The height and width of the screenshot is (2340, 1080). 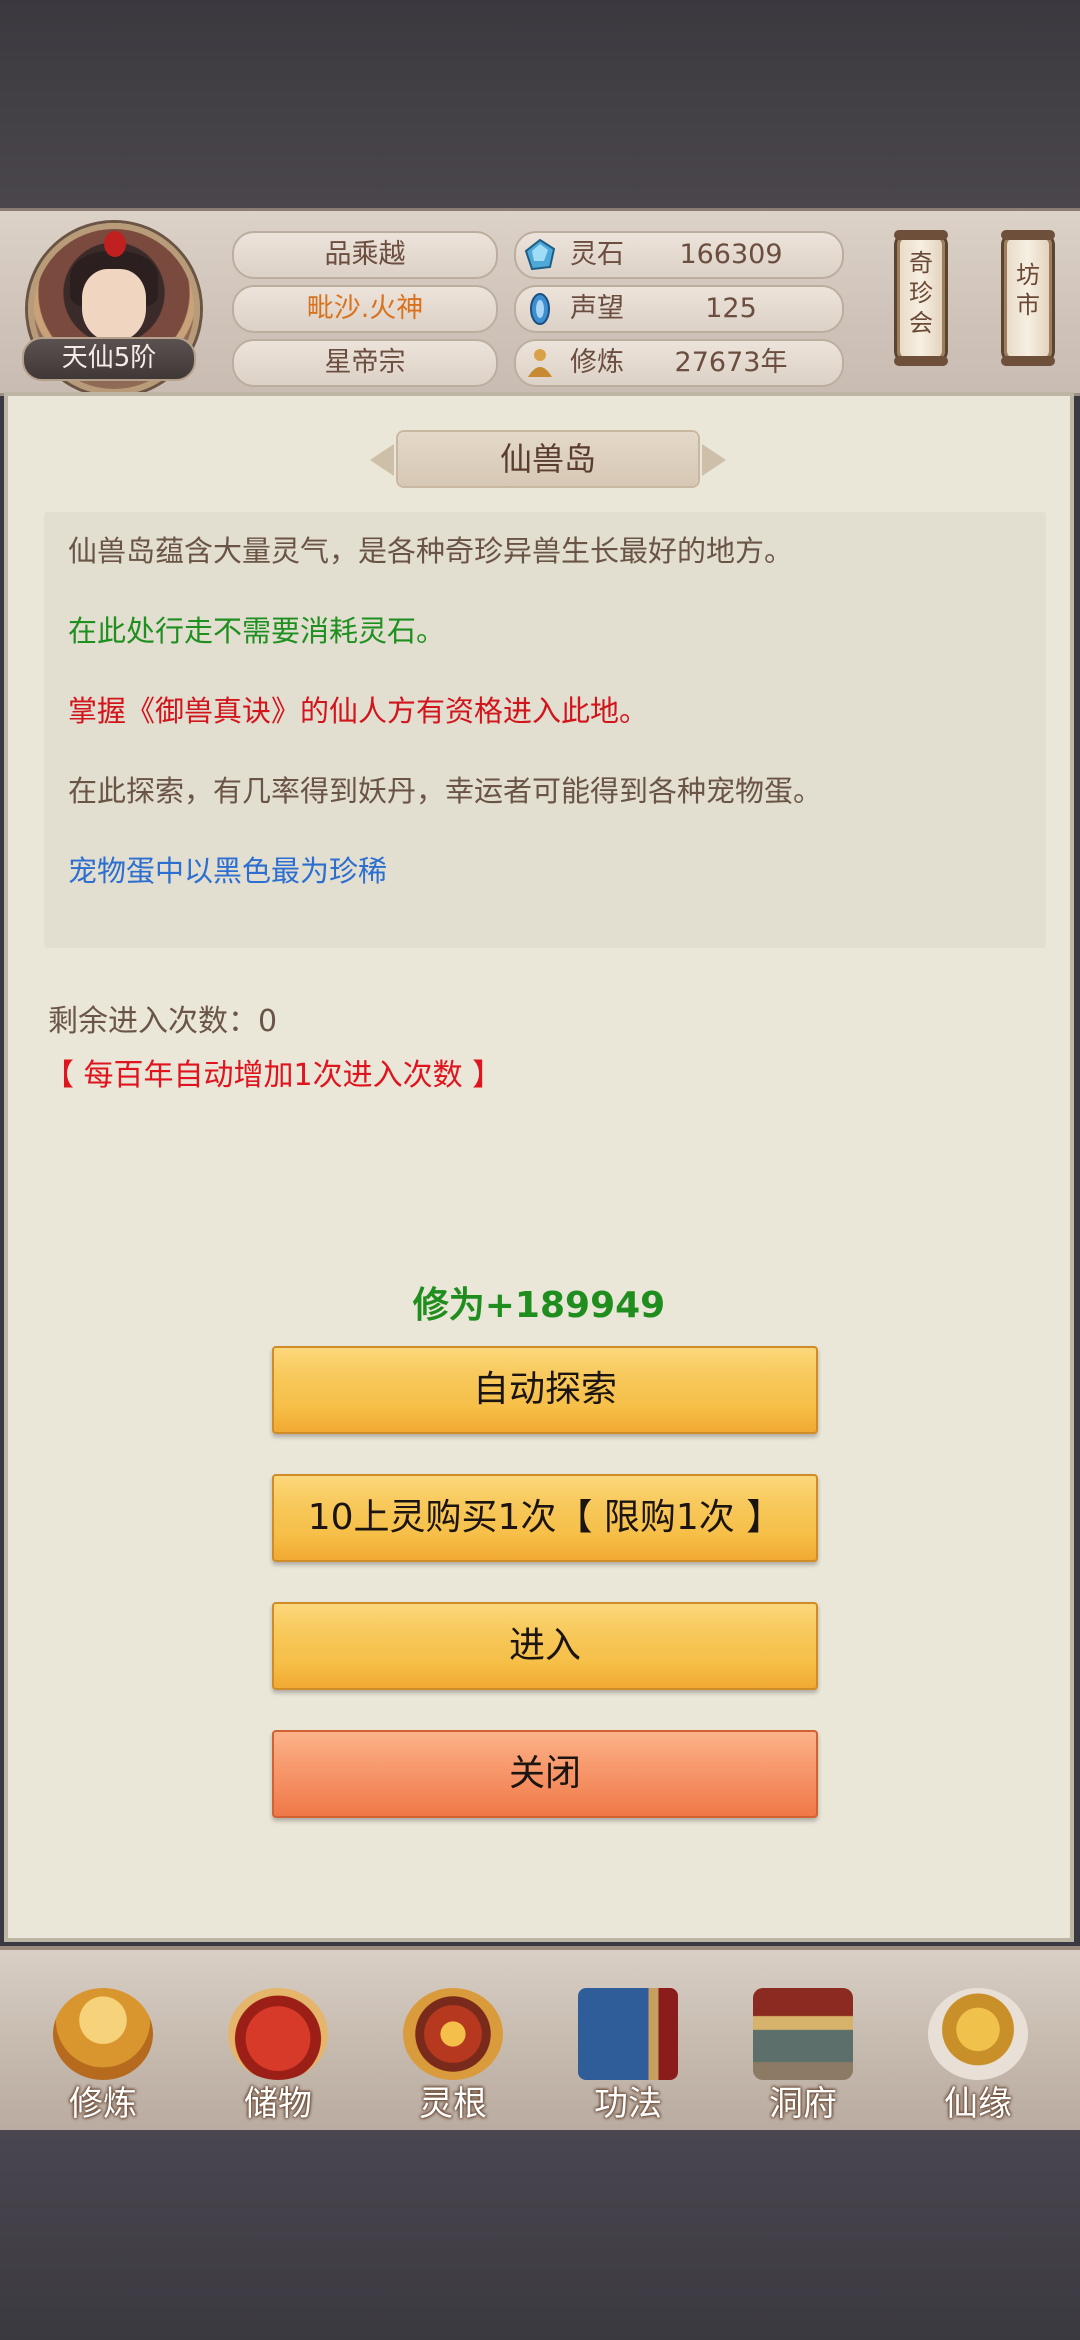 I want to click on resource-label: 灵石, so click(x=597, y=254).